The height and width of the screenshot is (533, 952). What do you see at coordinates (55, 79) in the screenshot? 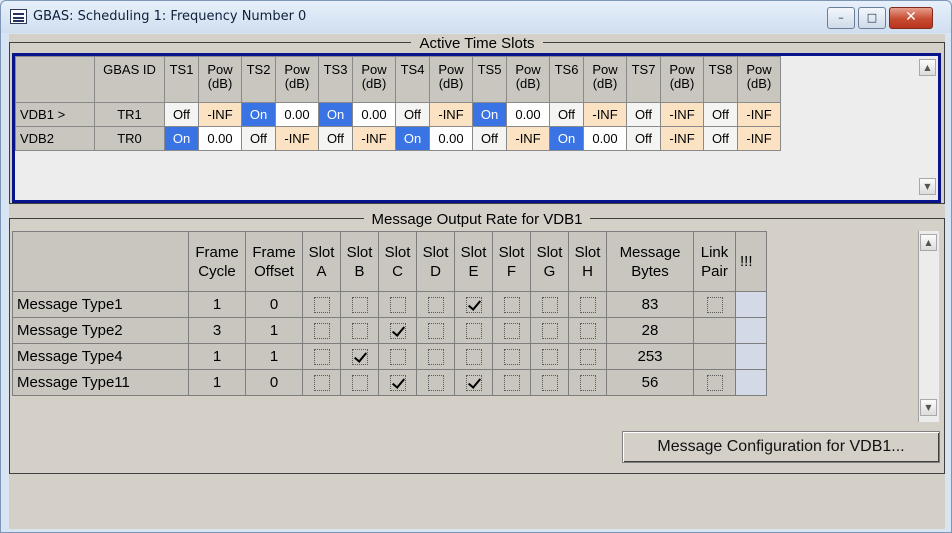
I see `corner-cell` at bounding box center [55, 79].